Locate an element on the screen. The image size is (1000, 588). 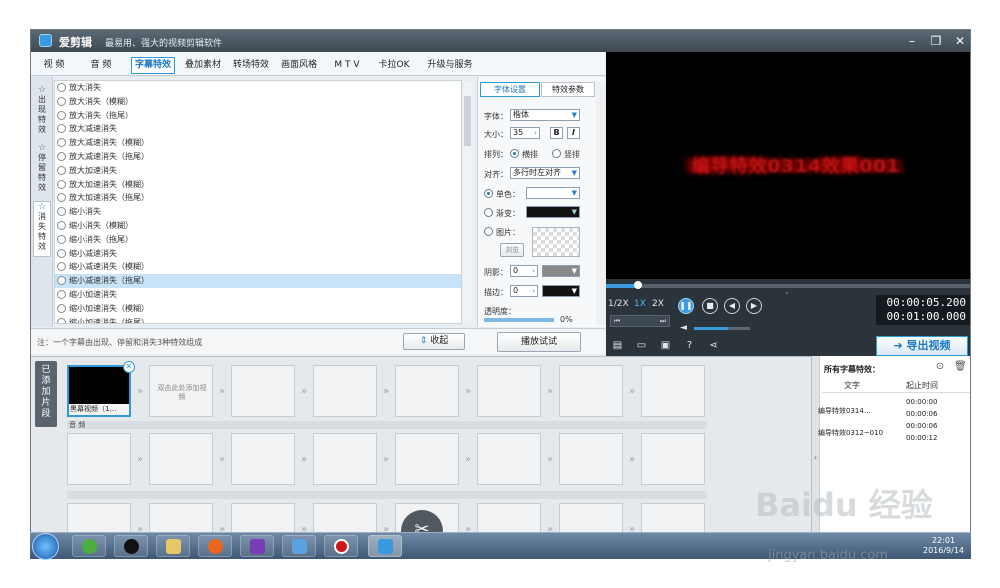
back-icon: ⊙ is located at coordinates (940, 367).